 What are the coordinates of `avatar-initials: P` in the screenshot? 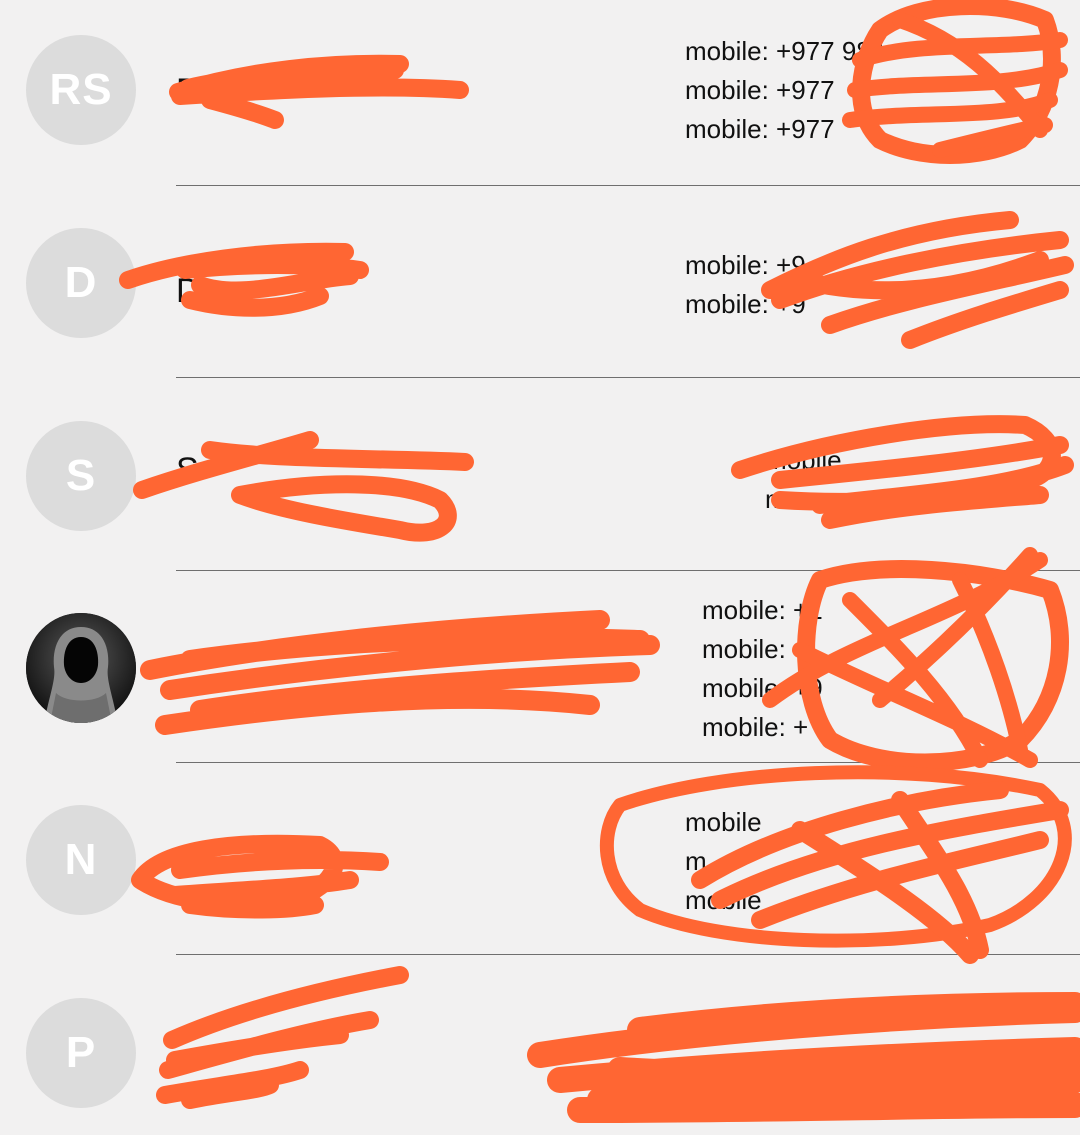 It's located at (81, 1052).